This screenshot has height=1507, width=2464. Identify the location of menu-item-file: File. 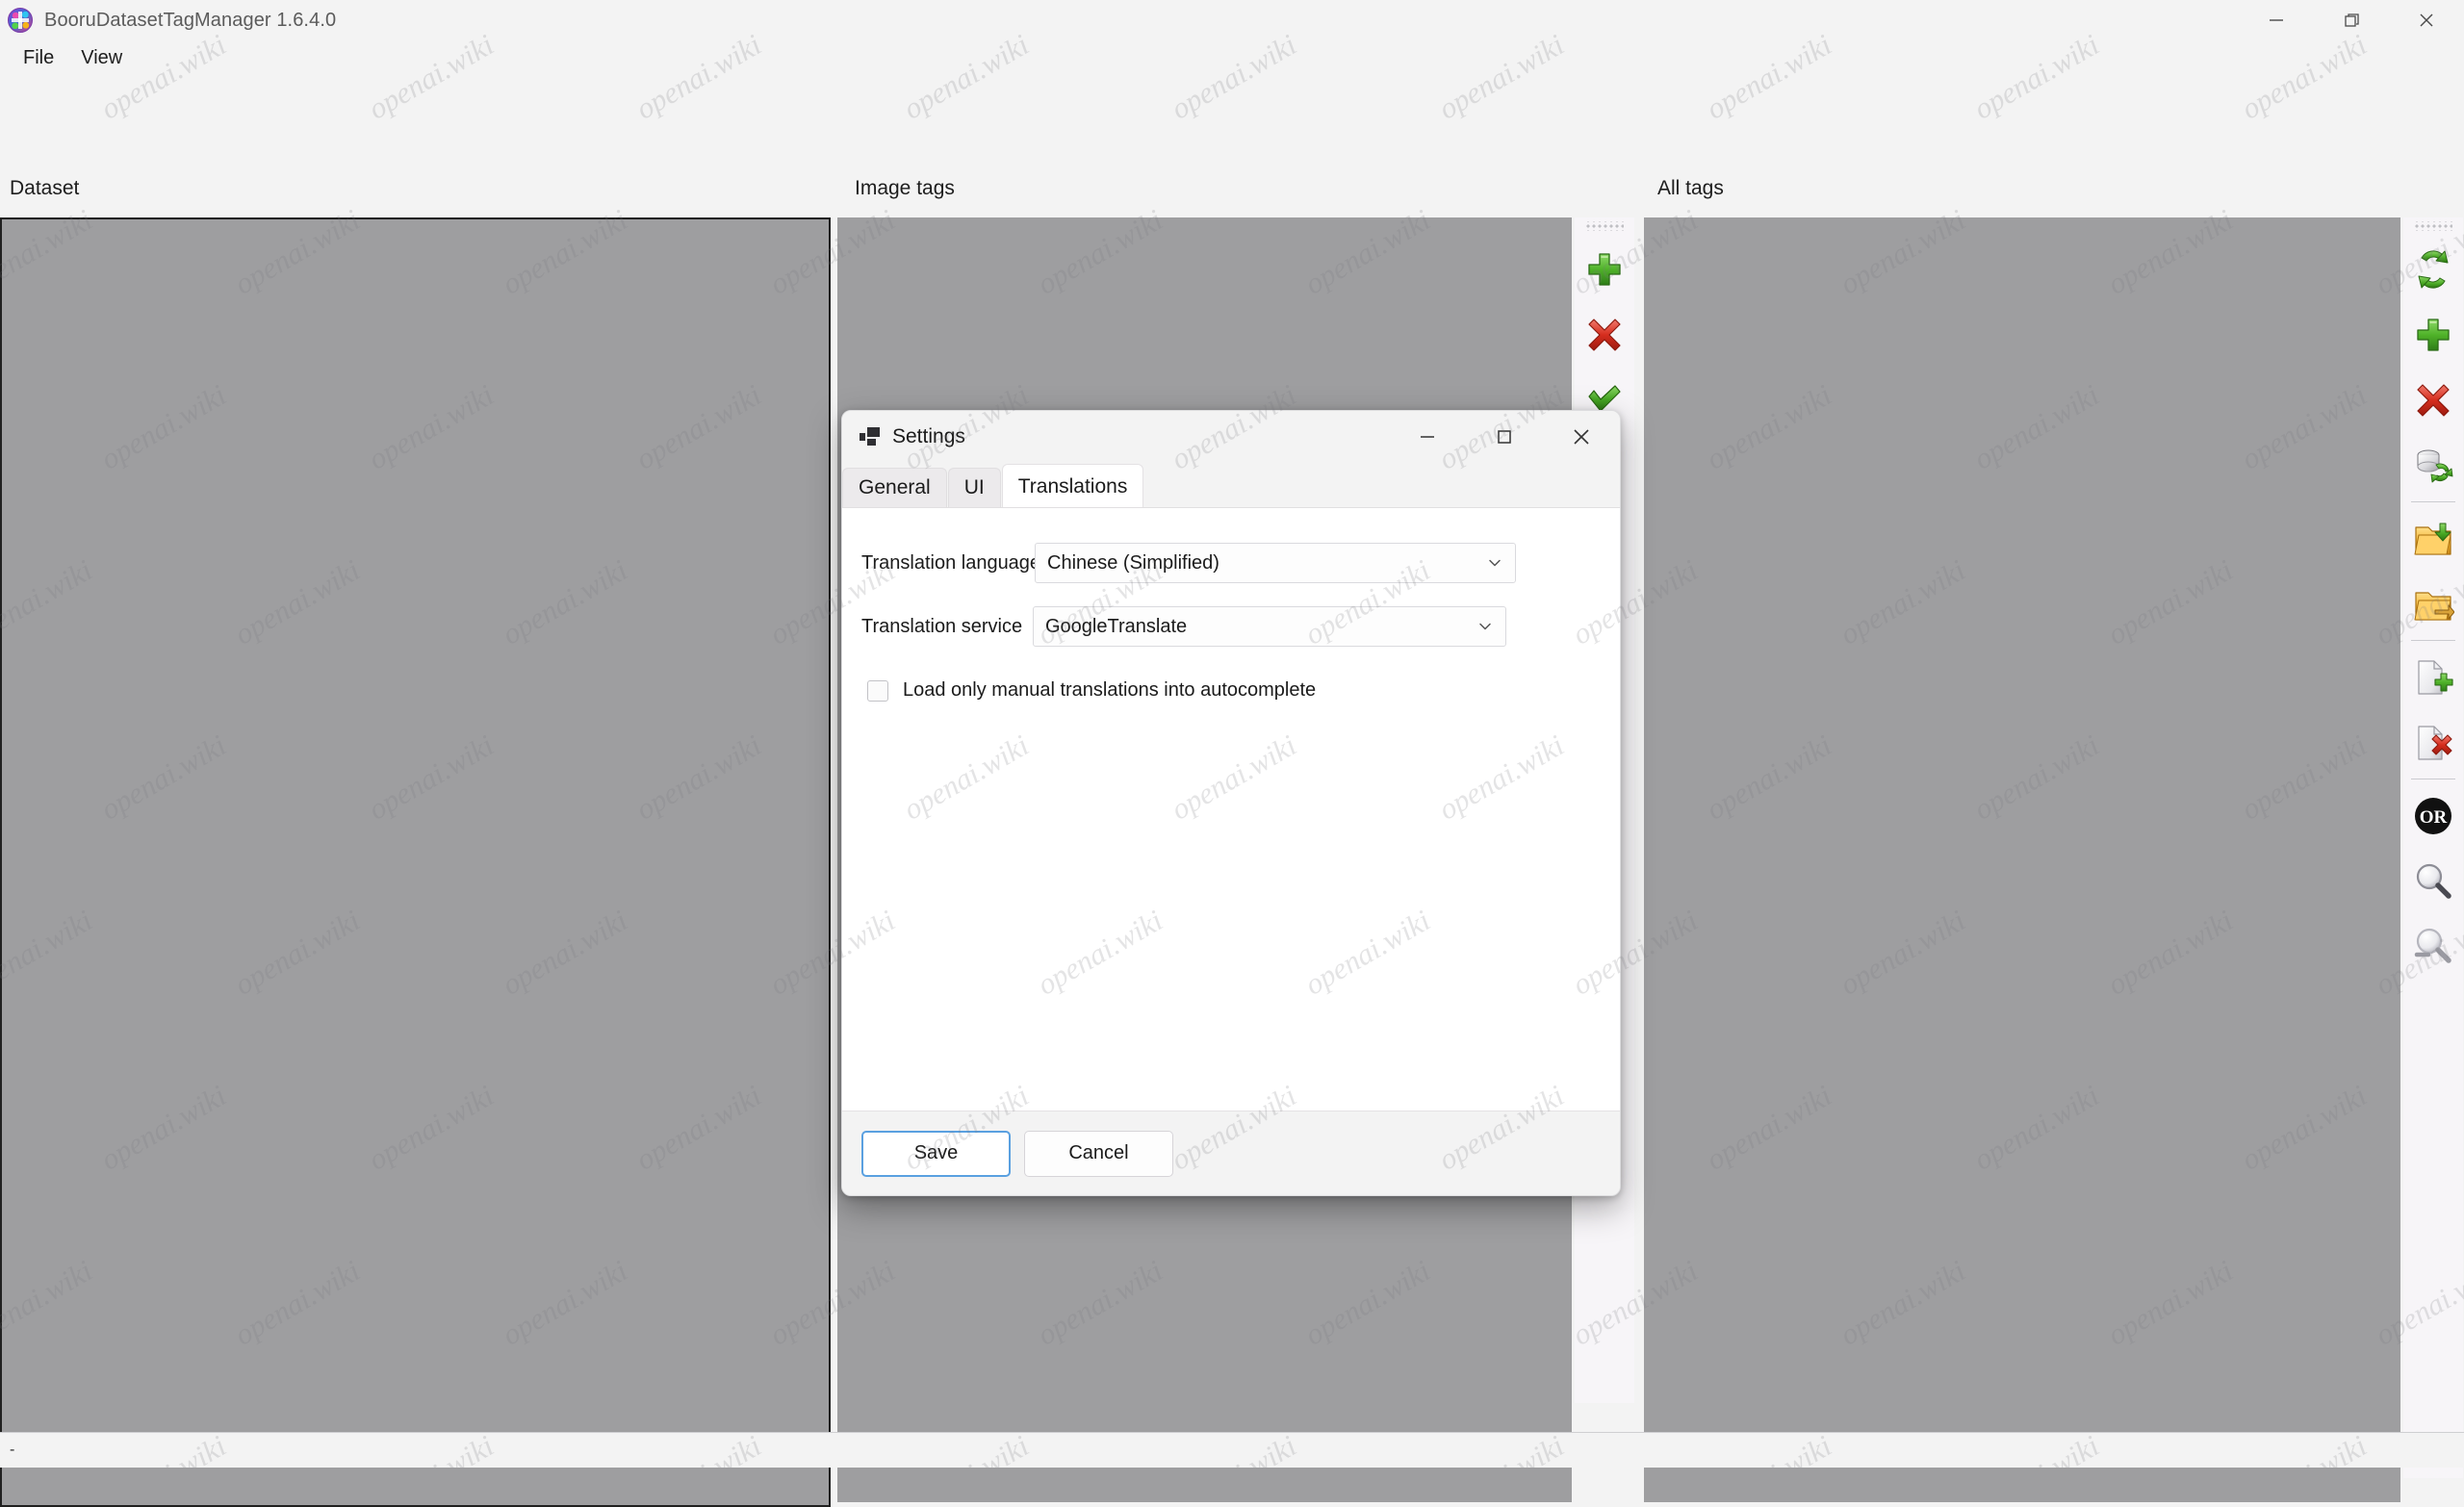
(38, 58).